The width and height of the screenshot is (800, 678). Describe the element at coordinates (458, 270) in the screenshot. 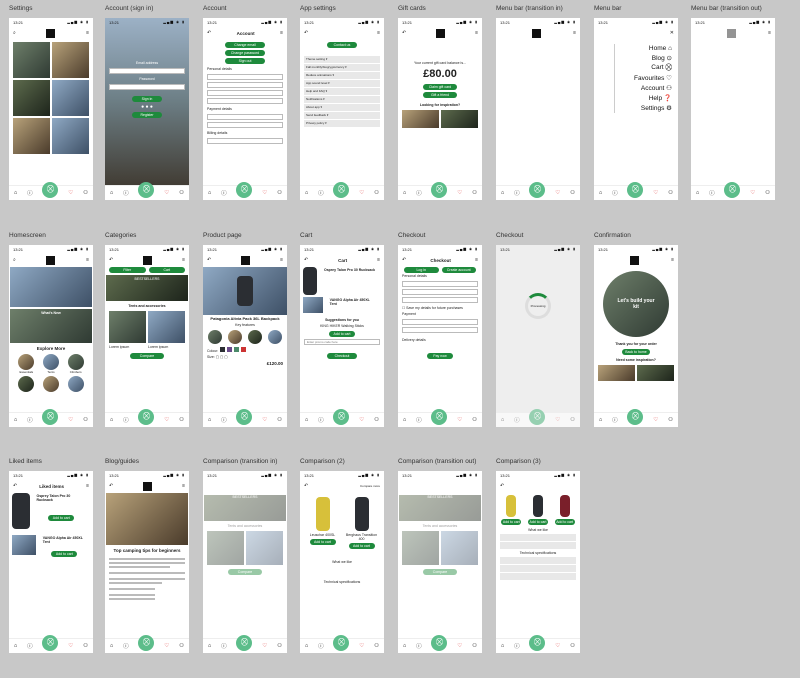

I see `create-account-button: Create account` at that location.